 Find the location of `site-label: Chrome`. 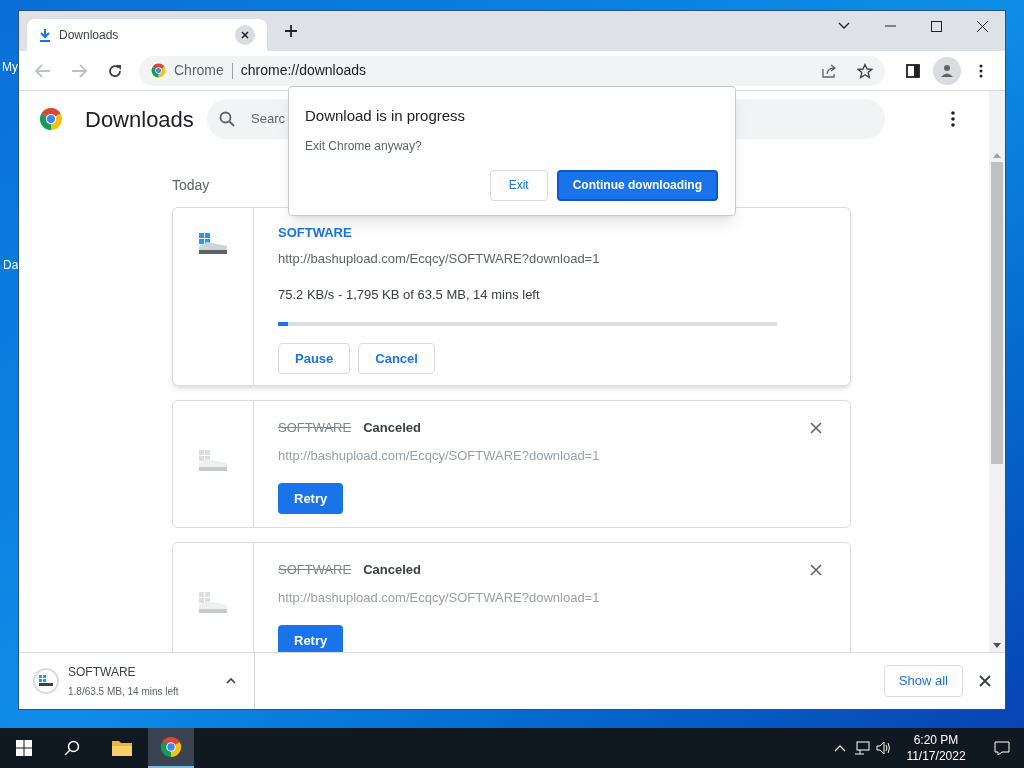

site-label: Chrome is located at coordinates (199, 70).